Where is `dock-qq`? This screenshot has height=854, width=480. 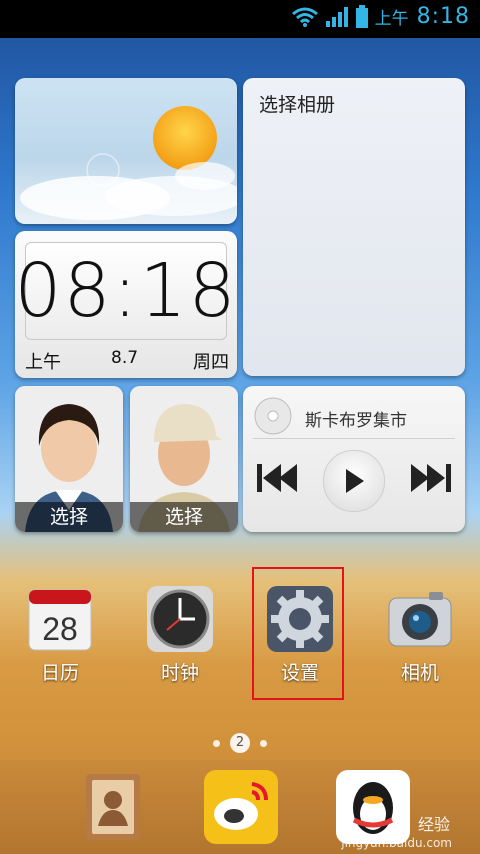
dock-qq is located at coordinates (373, 807).